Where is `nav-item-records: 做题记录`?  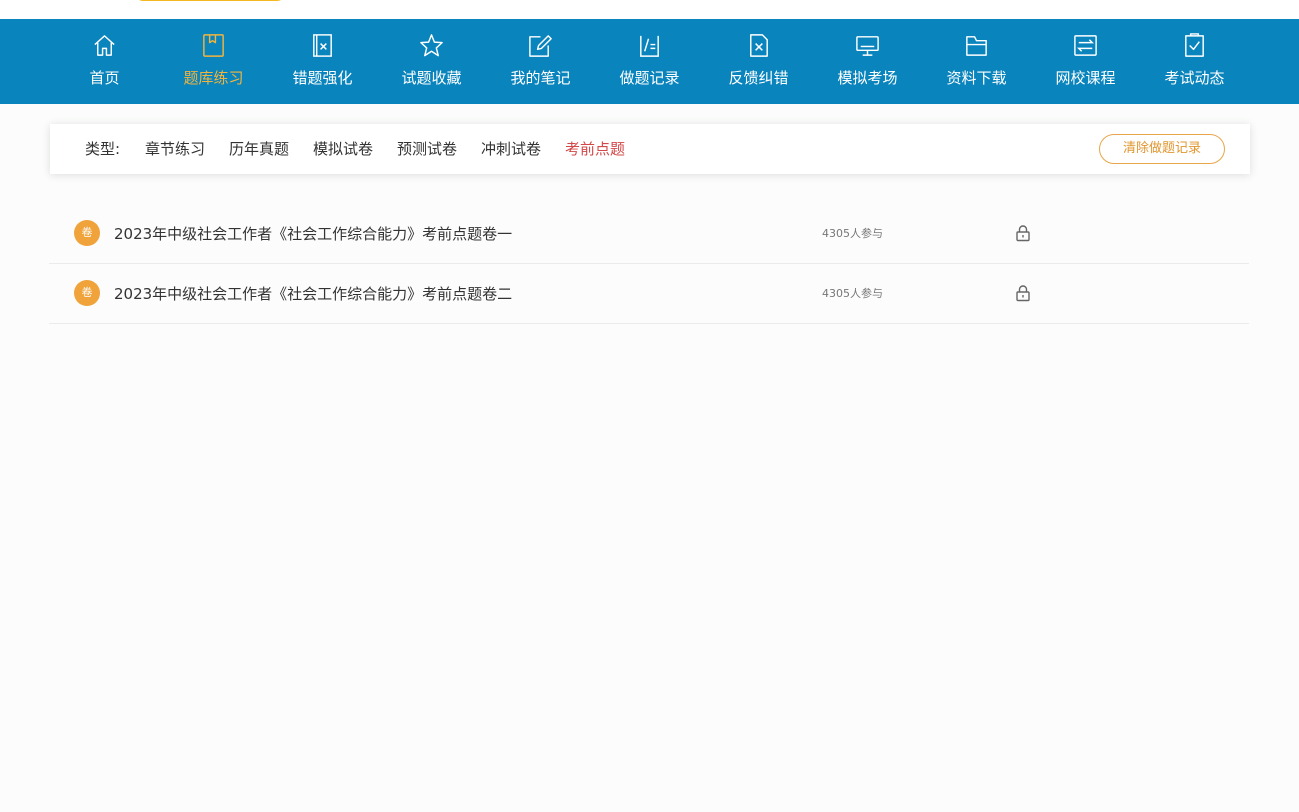 nav-item-records: 做题记录 is located at coordinates (649, 61).